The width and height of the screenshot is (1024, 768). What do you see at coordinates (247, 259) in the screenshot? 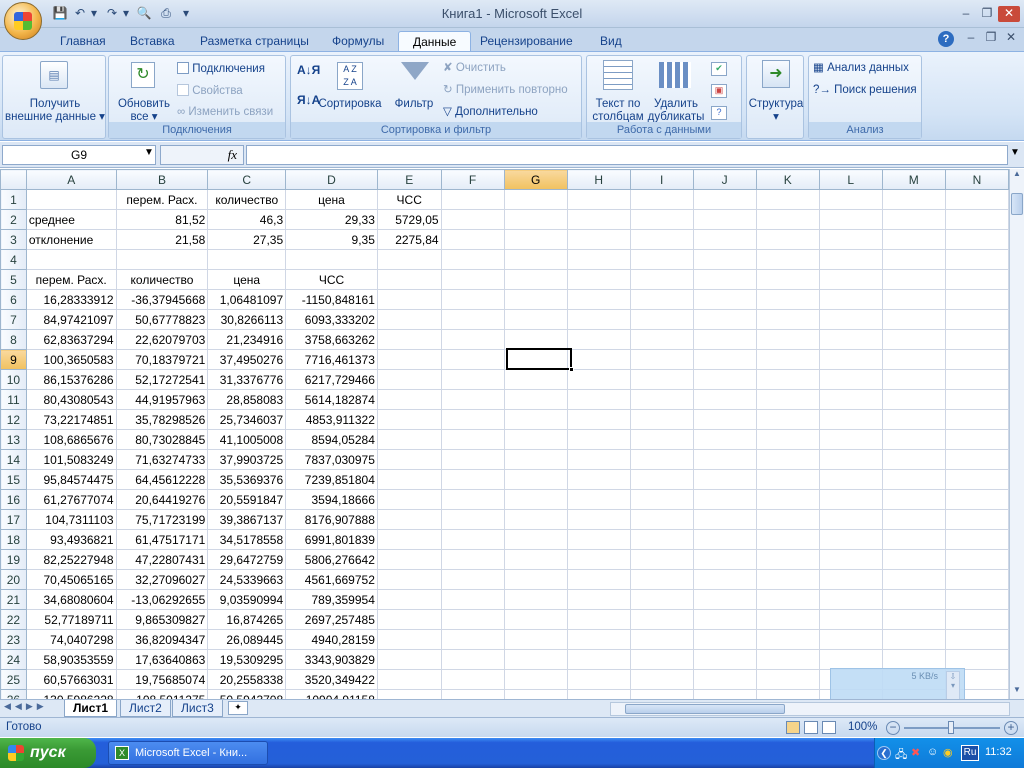
I see `cell-c` at bounding box center [247, 259].